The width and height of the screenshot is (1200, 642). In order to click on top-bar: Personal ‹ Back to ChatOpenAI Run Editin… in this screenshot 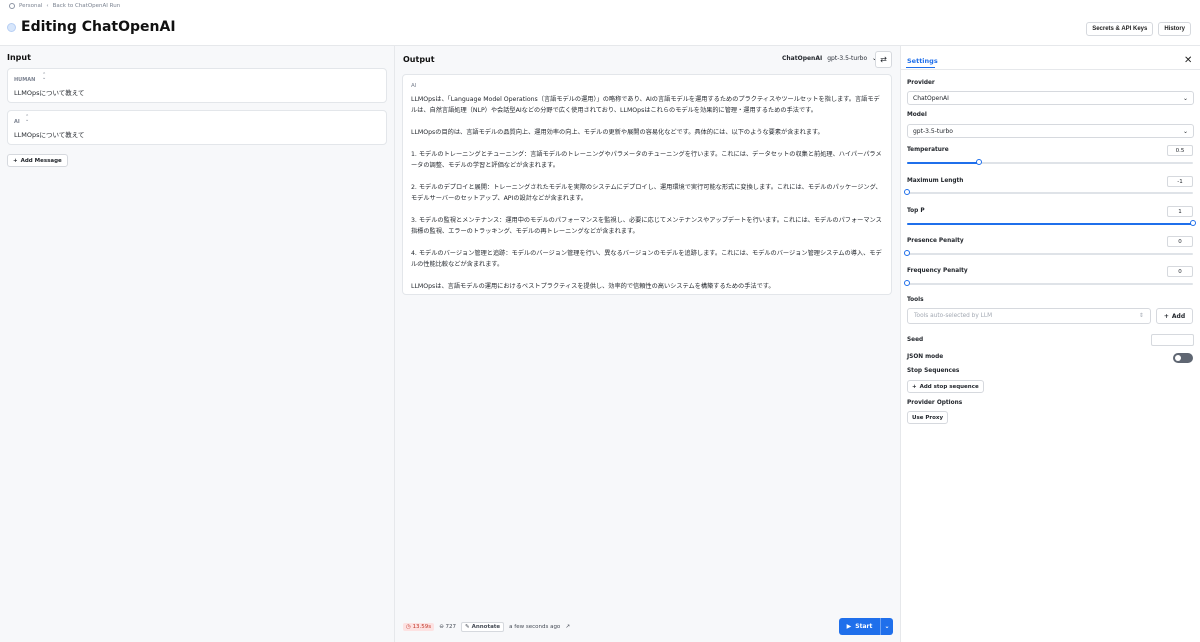, I will do `click(600, 23)`.